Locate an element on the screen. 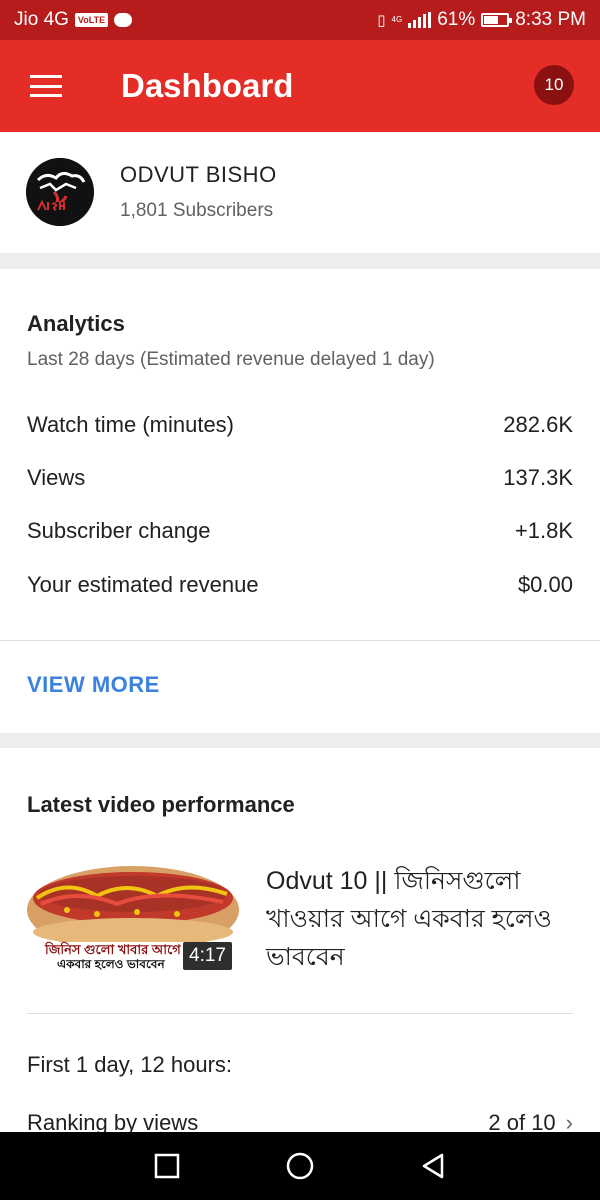 This screenshot has width=600, height=1200. back-button is located at coordinates (433, 1166).